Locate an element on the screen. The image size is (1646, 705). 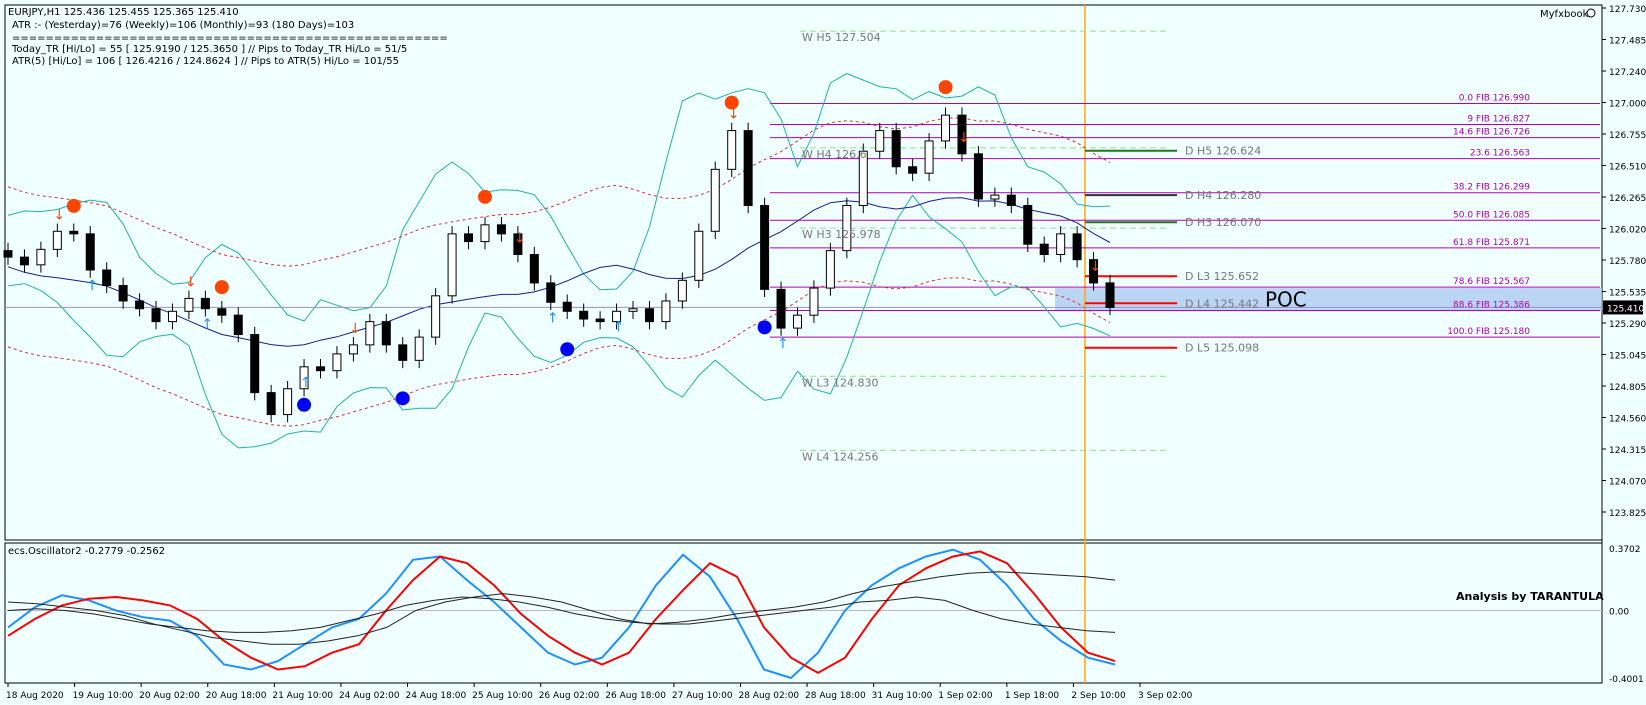
price-tick-label: 127.730 is located at coordinates (1627, 10).